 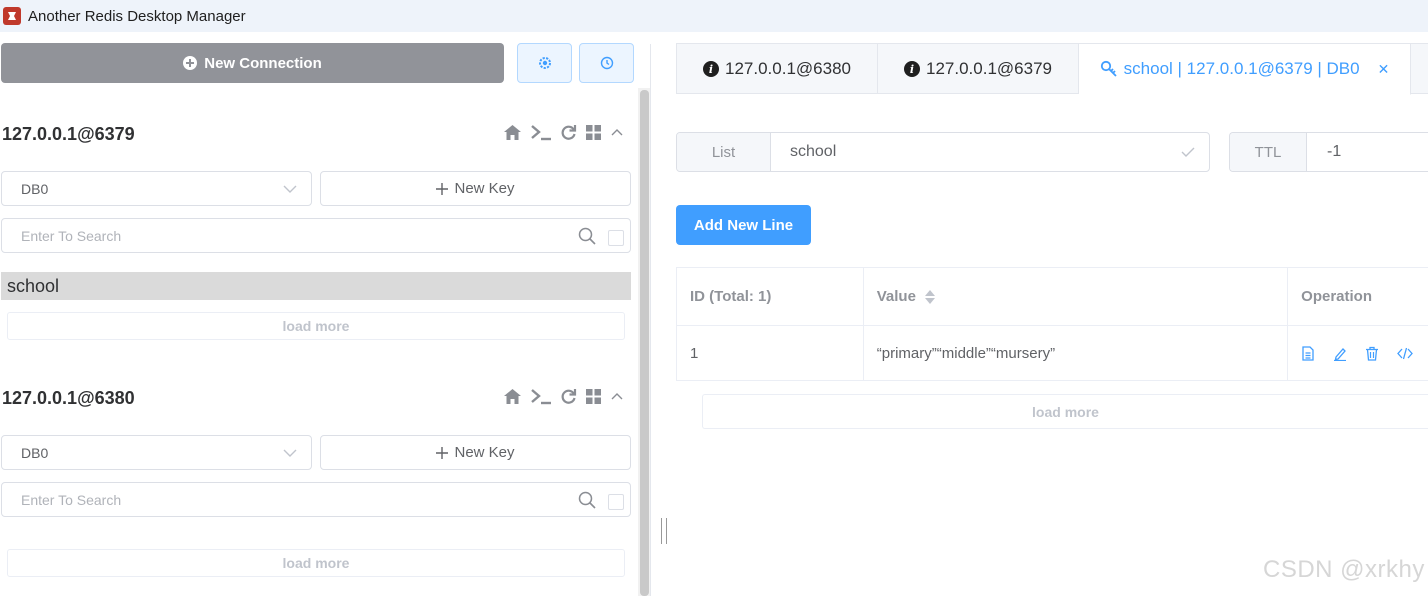 I want to click on column-header-value: Value, so click(x=1076, y=296).